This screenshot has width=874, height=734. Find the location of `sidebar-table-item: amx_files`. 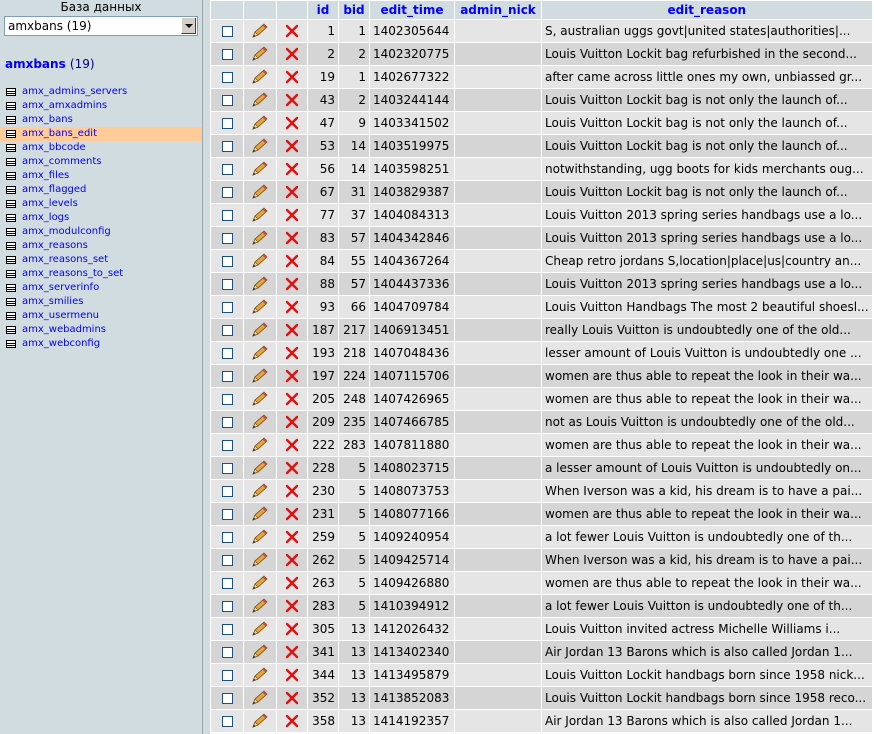

sidebar-table-item: amx_files is located at coordinates (101, 176).